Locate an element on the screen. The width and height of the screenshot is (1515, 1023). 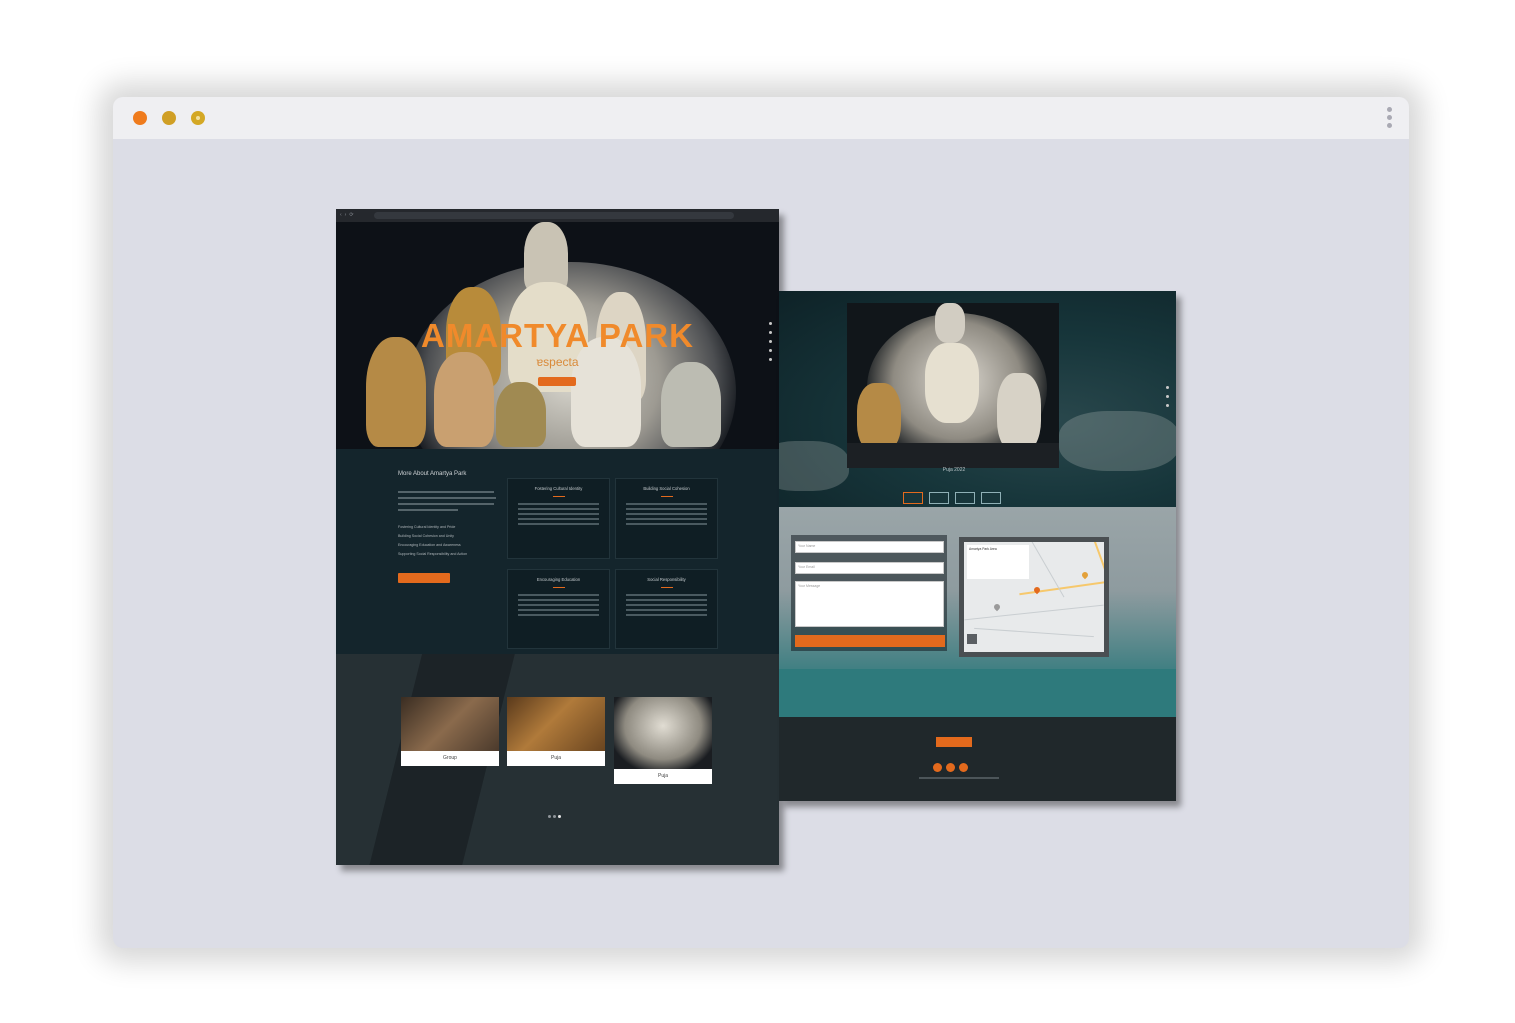
idol-figure is located at coordinates (691, 404).